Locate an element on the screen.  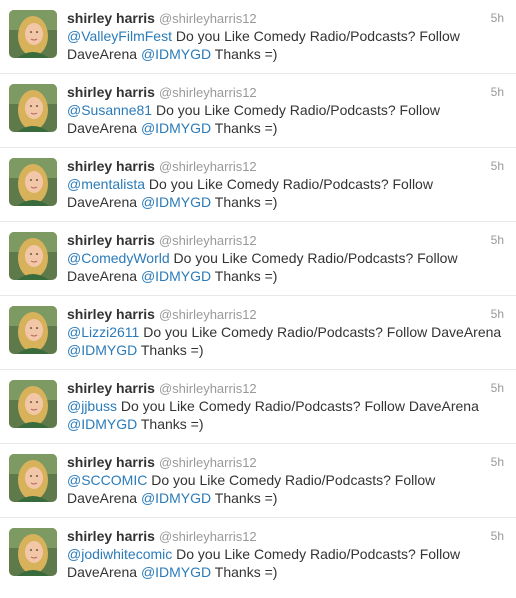
mention-link: @ComedyWorld is located at coordinates (118, 258).